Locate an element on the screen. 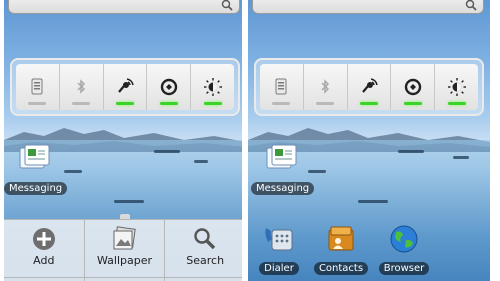 Image resolution: width=500 pixels, height=281 pixels. dialer-shortcut: Dialer is located at coordinates (279, 248).